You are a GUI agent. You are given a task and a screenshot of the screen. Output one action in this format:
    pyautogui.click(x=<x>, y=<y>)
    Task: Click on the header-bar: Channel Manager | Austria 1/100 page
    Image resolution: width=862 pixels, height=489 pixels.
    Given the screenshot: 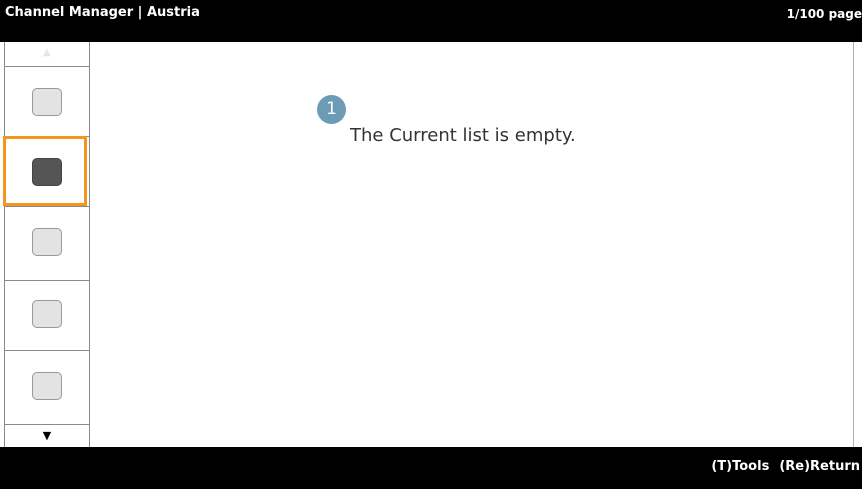 What is the action you would take?
    pyautogui.click(x=431, y=21)
    